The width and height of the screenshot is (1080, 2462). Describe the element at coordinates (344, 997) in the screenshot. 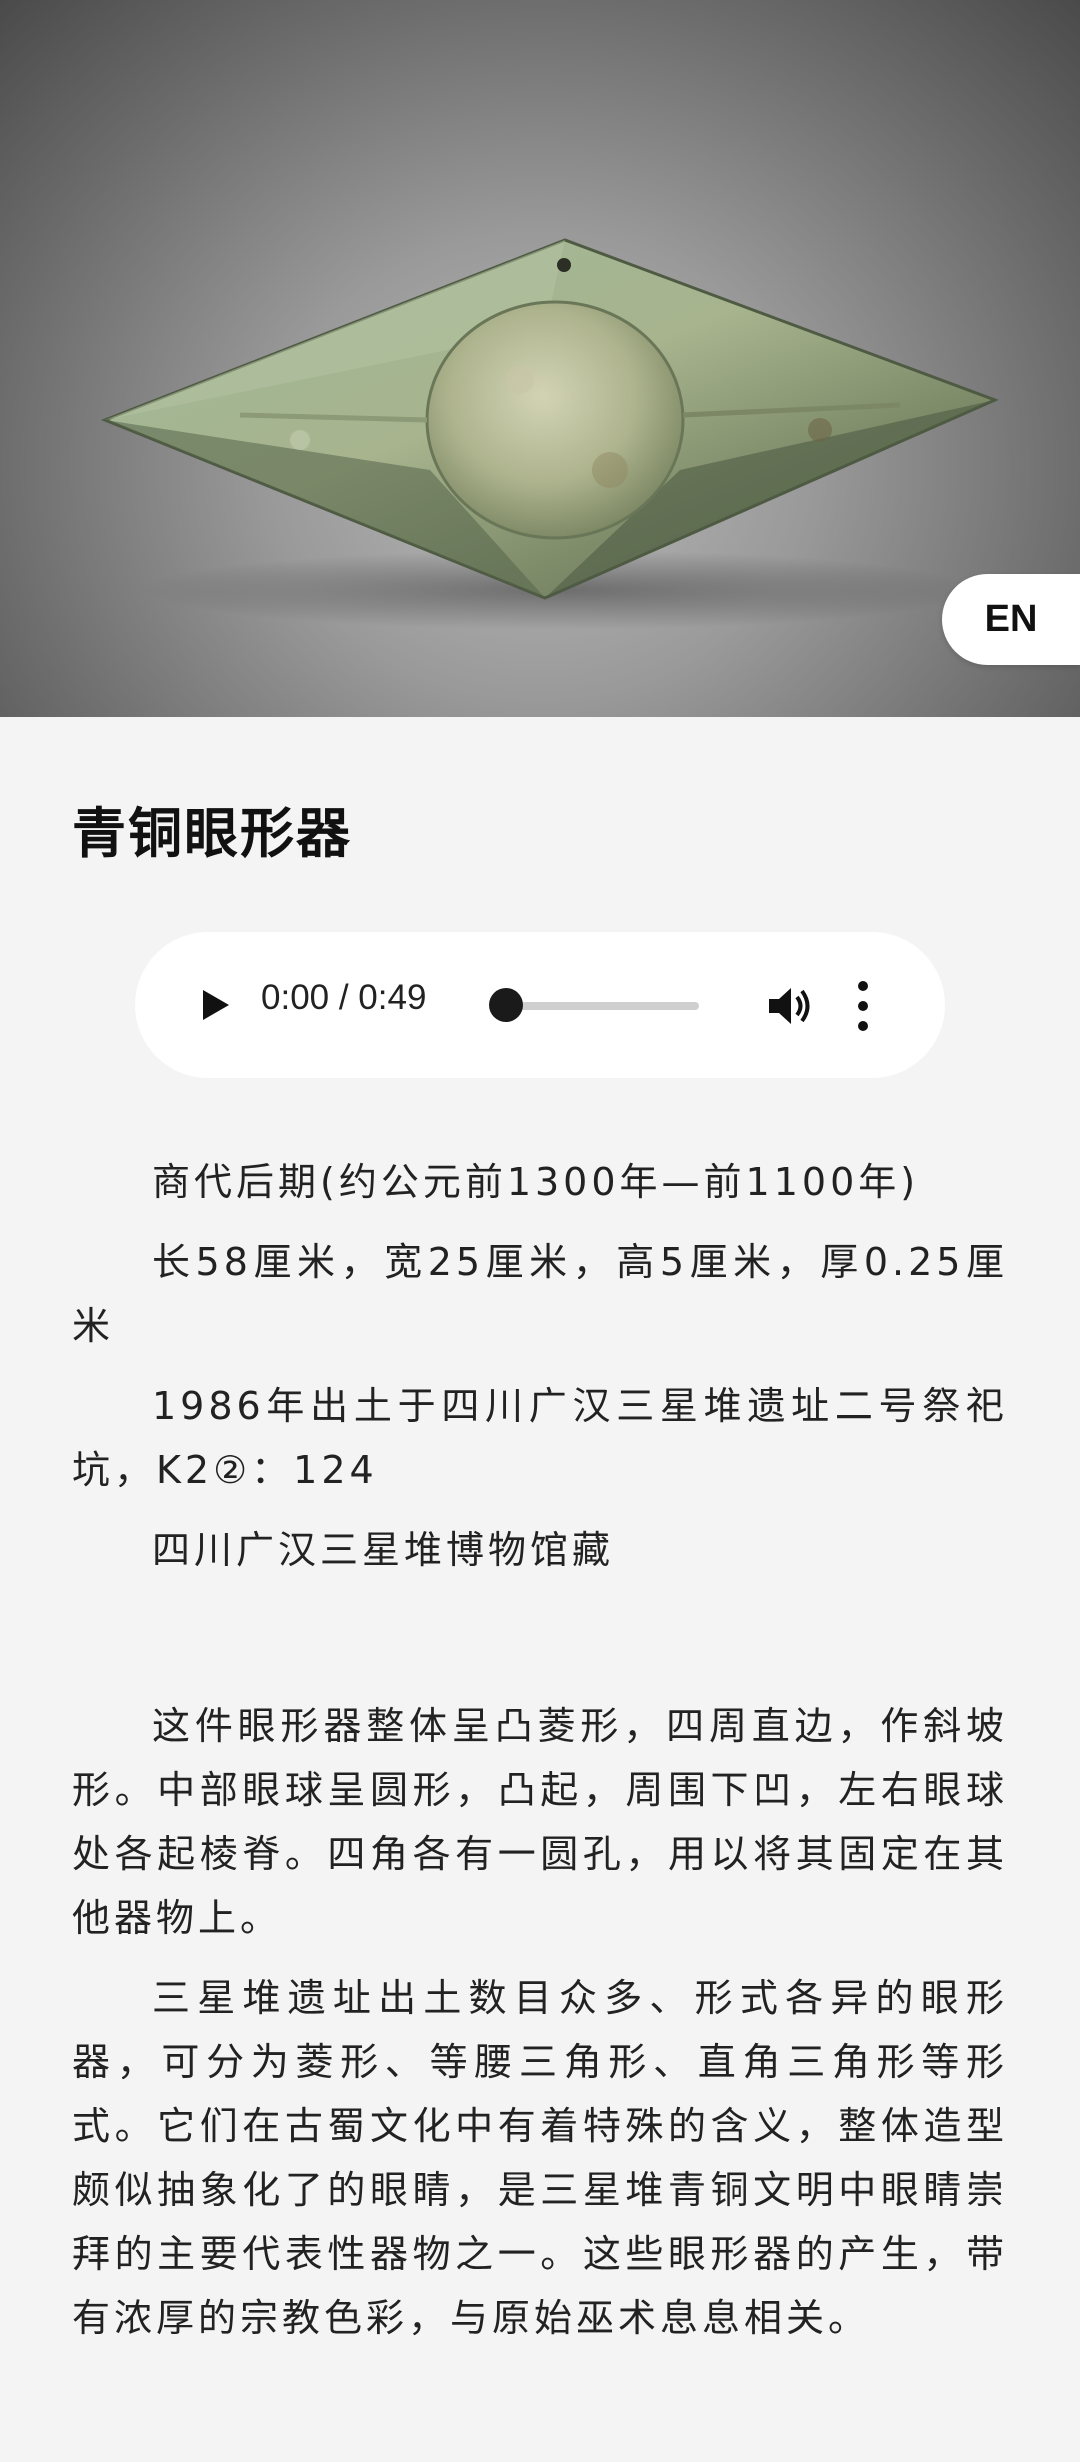

I see `audio-time: 0:00 / 0:49` at that location.